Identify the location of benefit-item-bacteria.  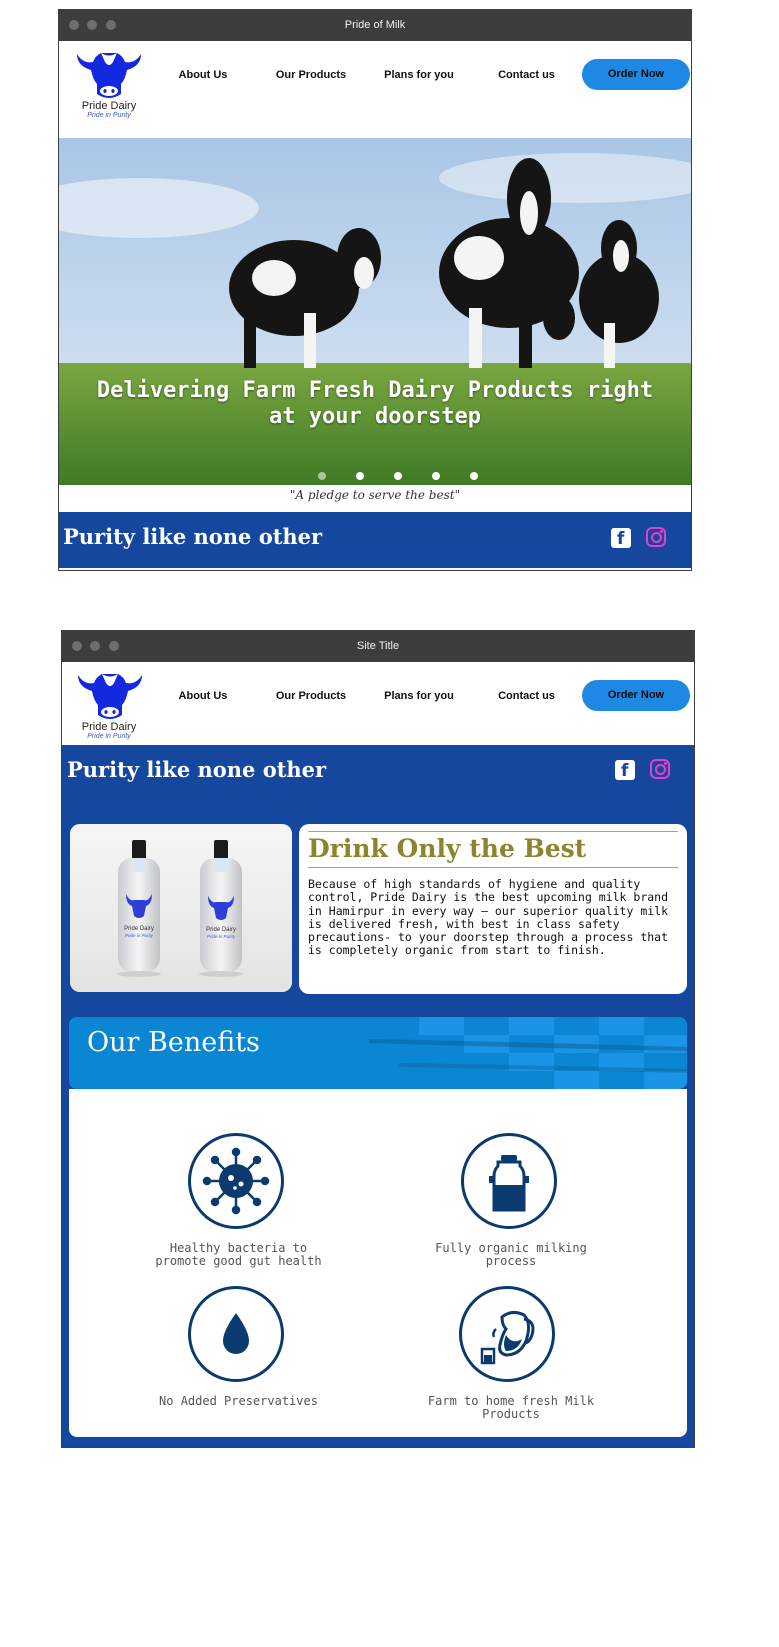
(236, 1181).